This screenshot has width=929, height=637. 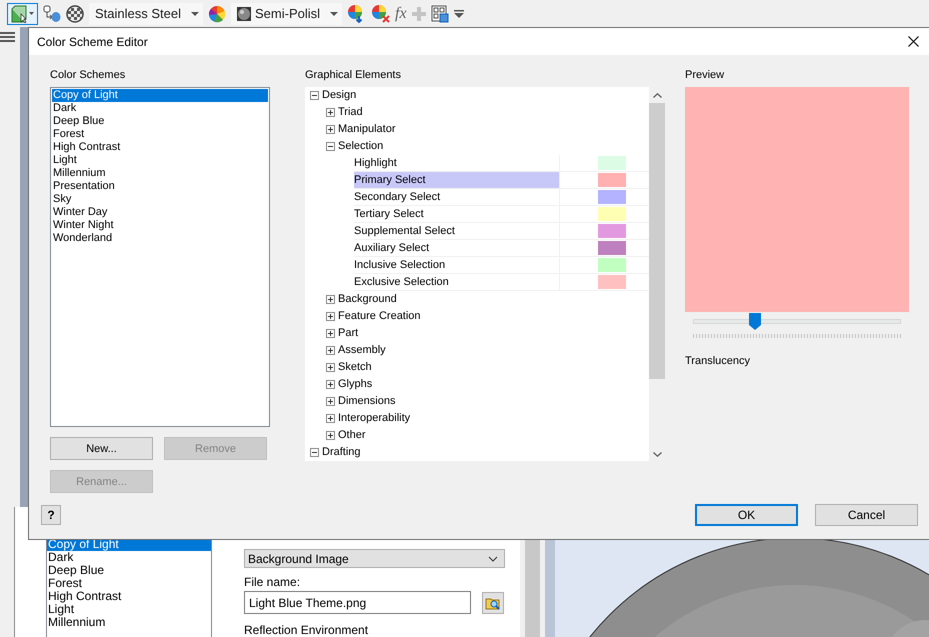 I want to click on close-button, so click(x=913, y=41).